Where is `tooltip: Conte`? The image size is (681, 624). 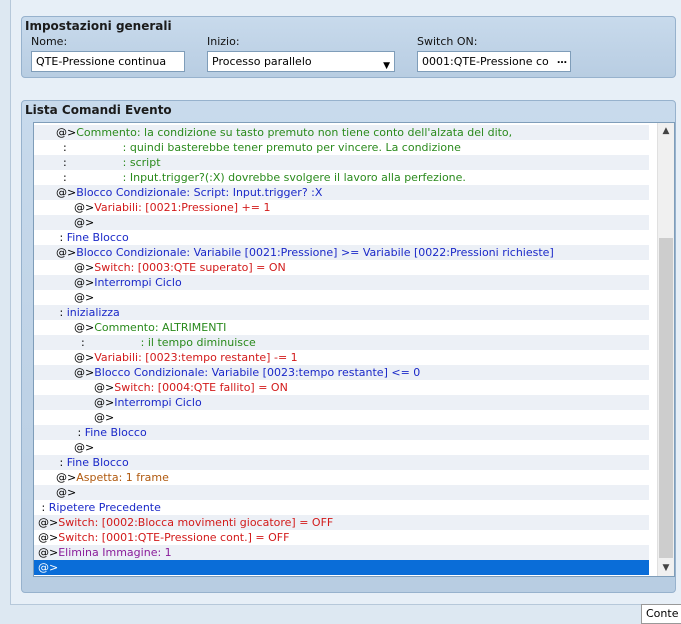 tooltip: Conte is located at coordinates (661, 614).